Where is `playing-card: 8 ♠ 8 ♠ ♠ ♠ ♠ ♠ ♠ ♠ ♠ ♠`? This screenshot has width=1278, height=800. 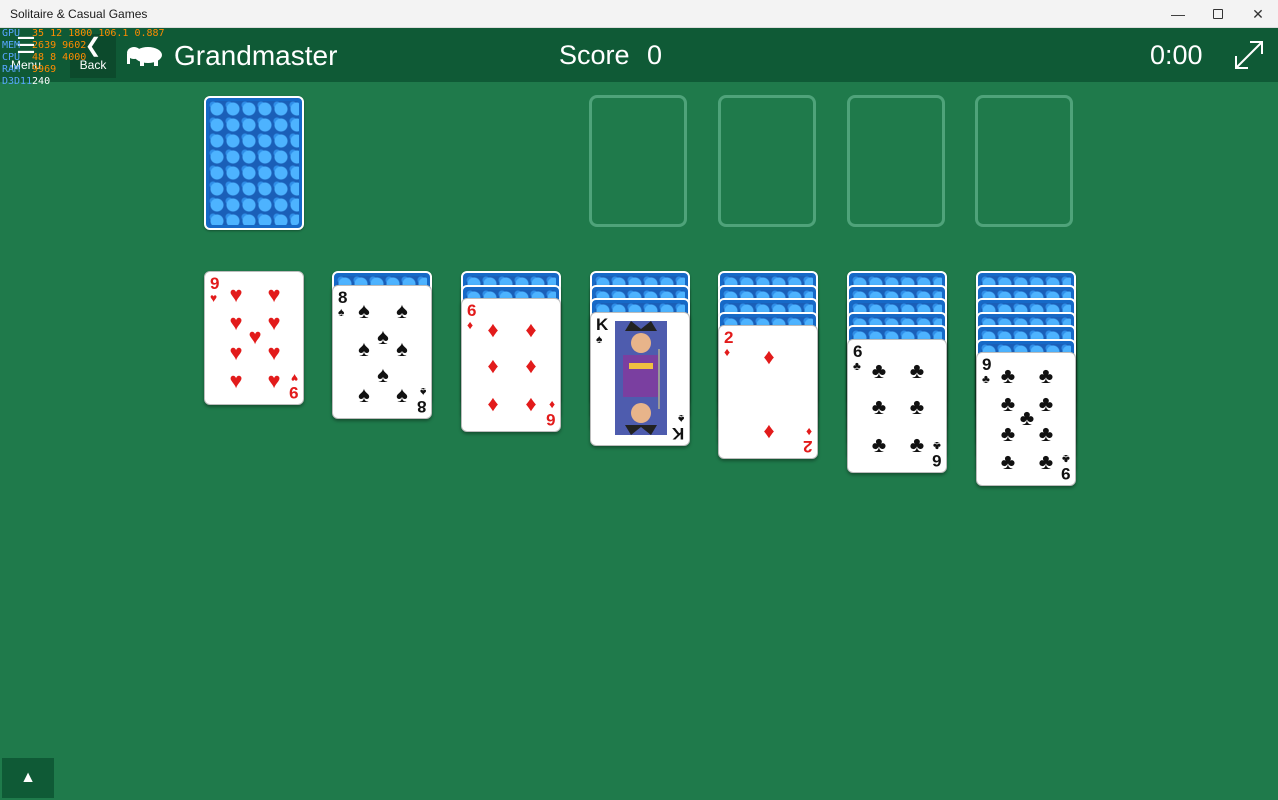 playing-card: 8 ♠ 8 ♠ ♠ ♠ ♠ ♠ ♠ ♠ ♠ ♠ is located at coordinates (382, 351).